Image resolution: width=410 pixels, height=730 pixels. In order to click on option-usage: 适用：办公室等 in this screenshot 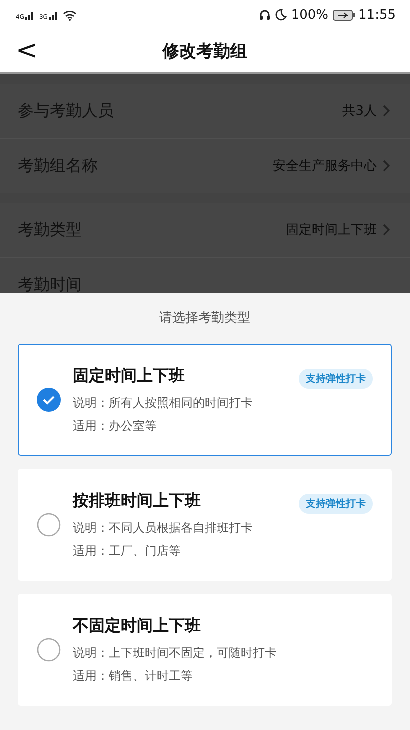, I will do `click(115, 426)`.